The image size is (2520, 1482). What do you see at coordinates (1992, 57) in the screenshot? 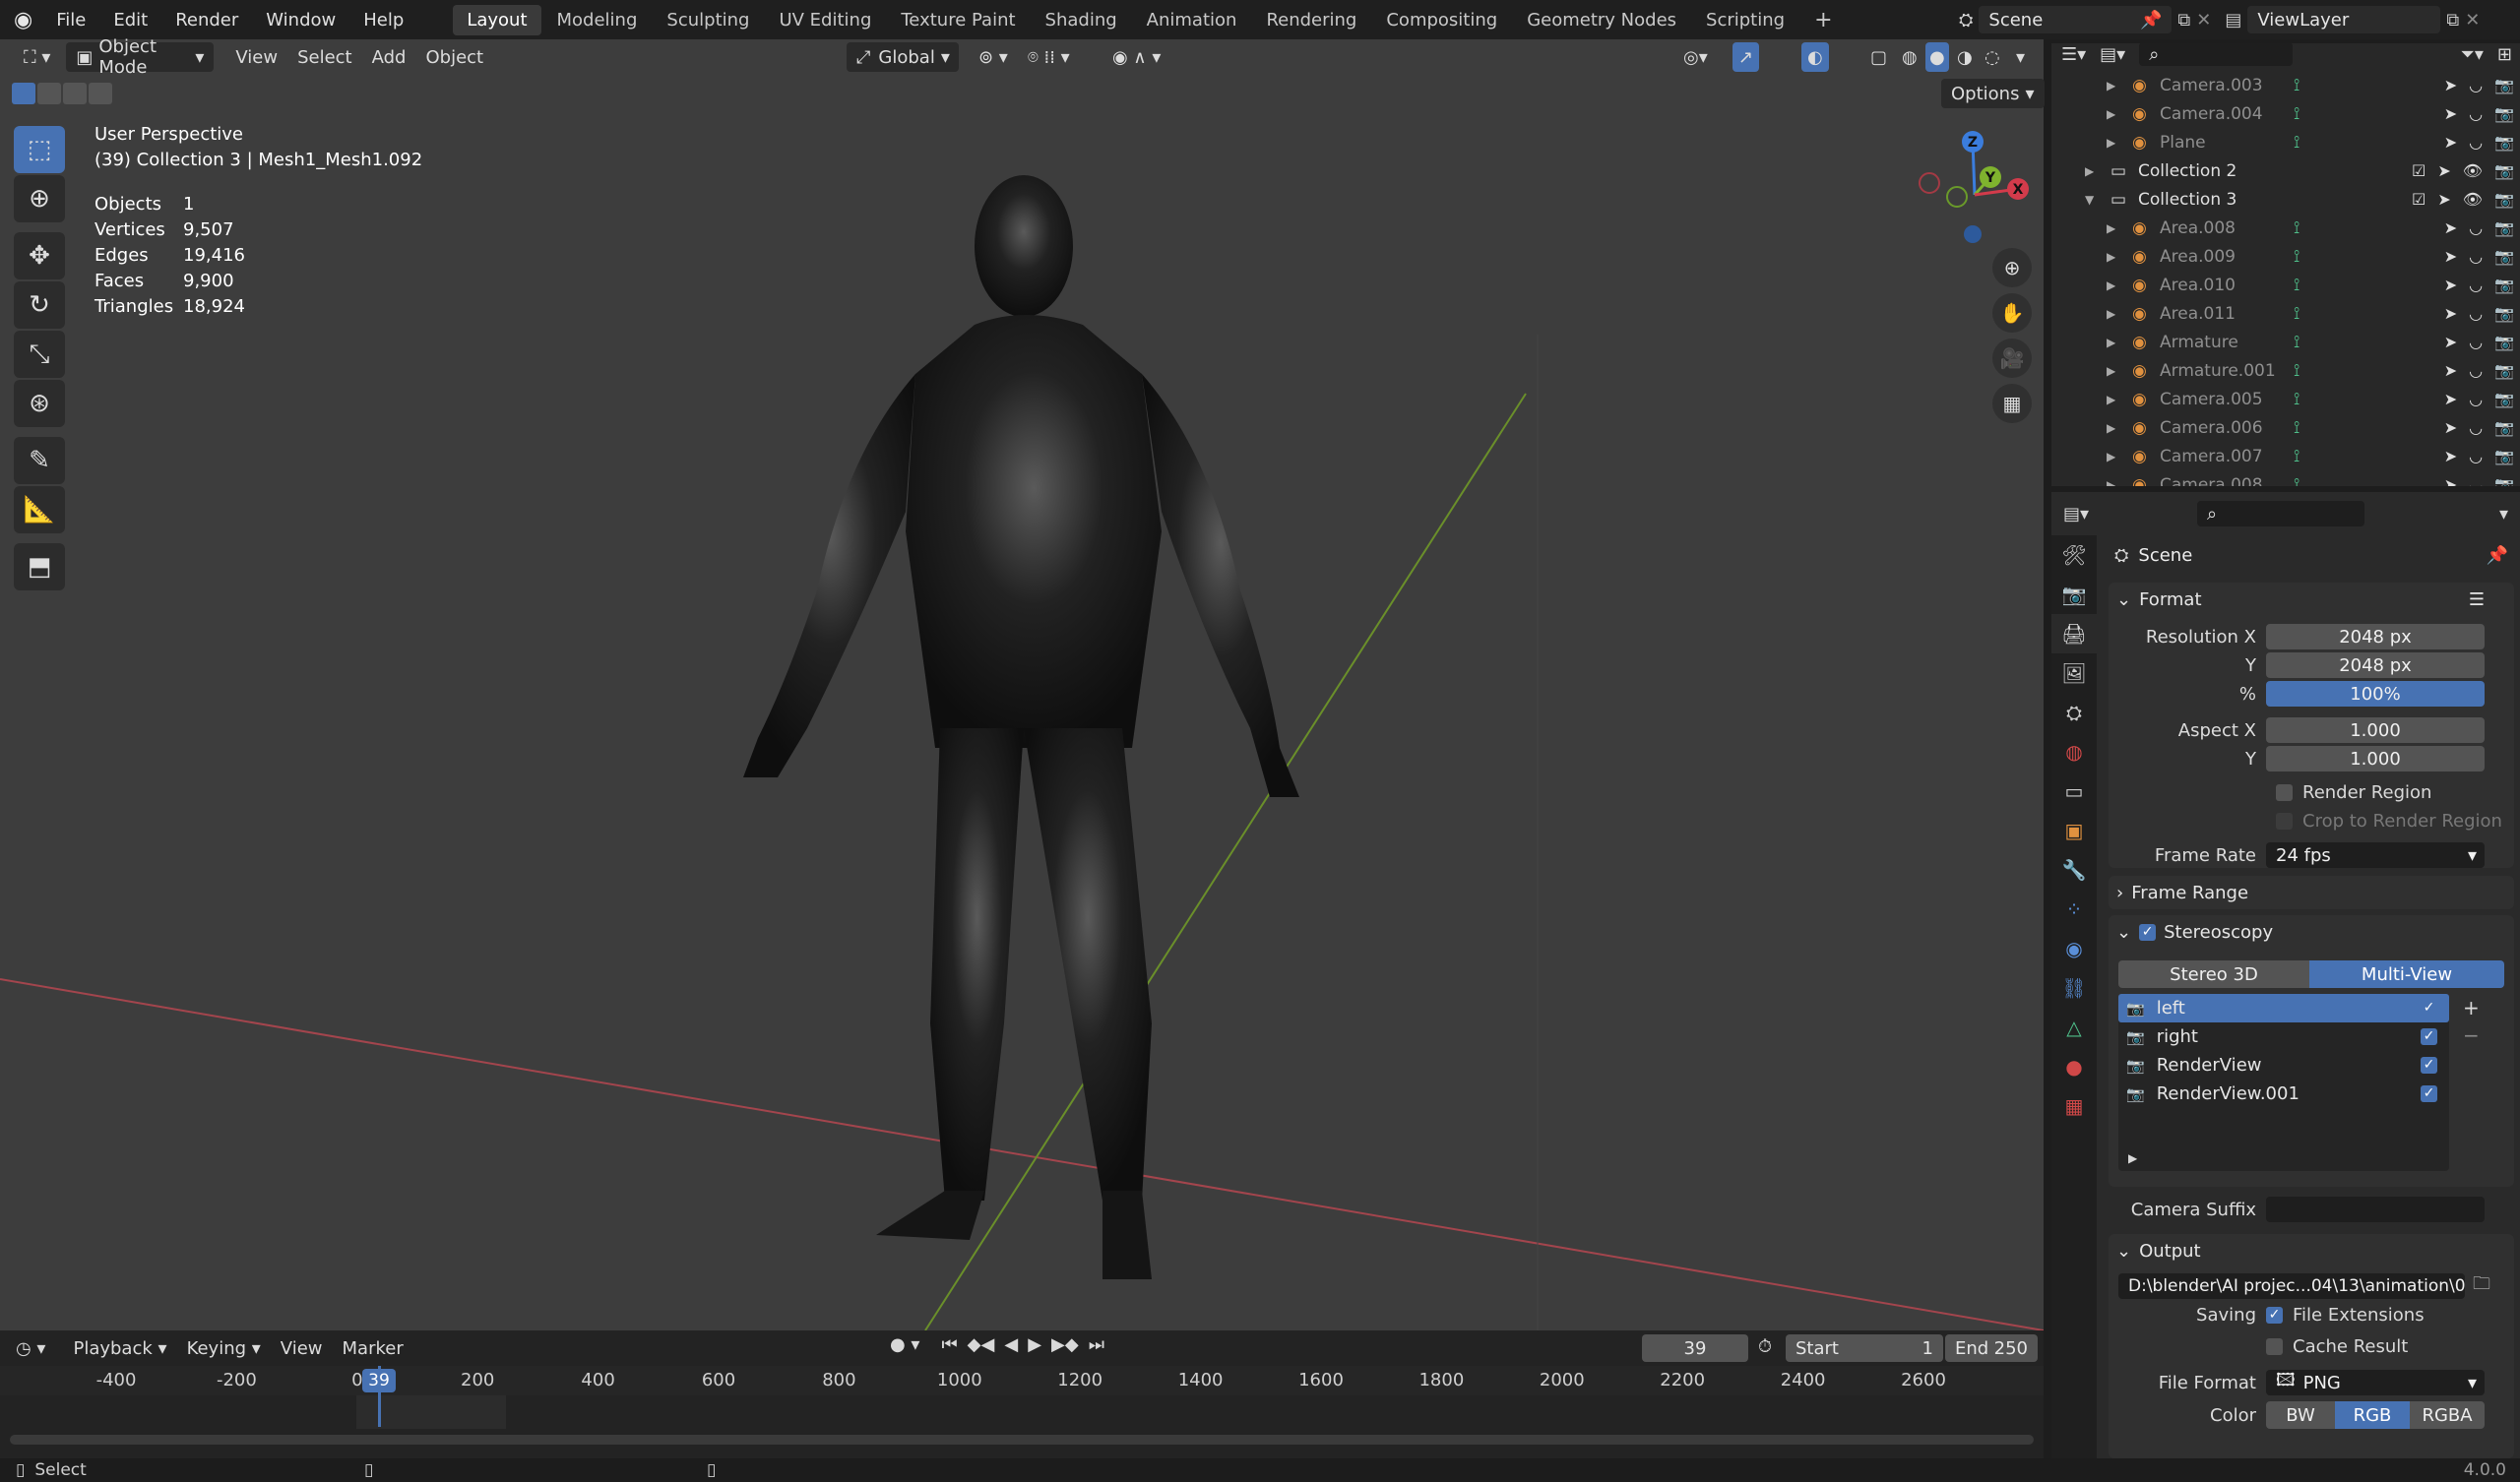
I see `shading-rendered-icon: ◌` at bounding box center [1992, 57].